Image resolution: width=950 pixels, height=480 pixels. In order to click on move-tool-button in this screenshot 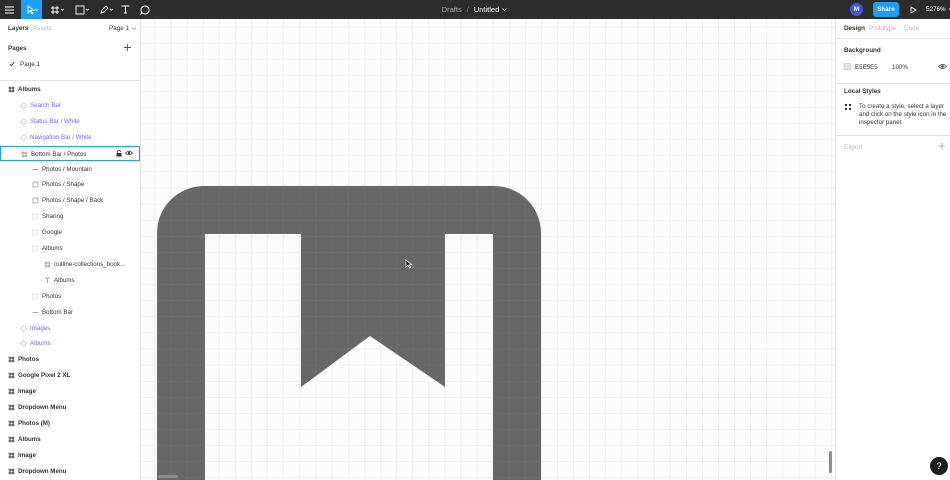, I will do `click(31, 9)`.